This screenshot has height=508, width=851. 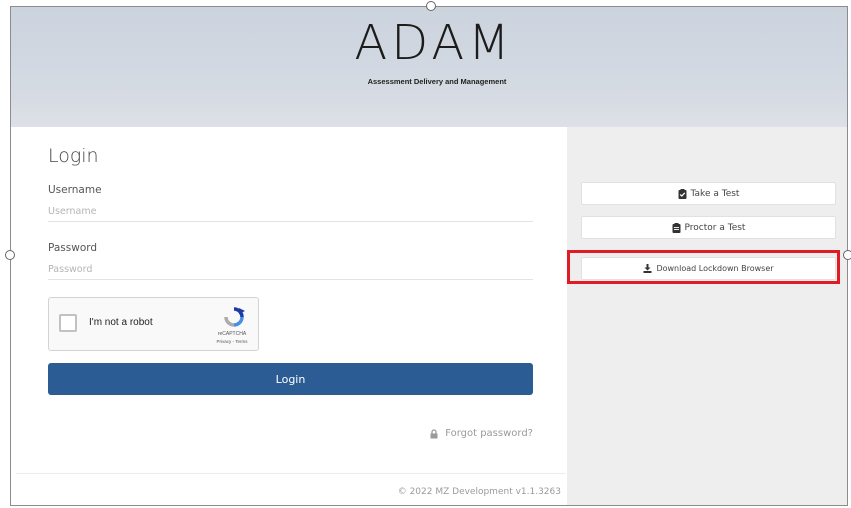 What do you see at coordinates (437, 81) in the screenshot?
I see `logo-tagline: Assessment Delivery and Management` at bounding box center [437, 81].